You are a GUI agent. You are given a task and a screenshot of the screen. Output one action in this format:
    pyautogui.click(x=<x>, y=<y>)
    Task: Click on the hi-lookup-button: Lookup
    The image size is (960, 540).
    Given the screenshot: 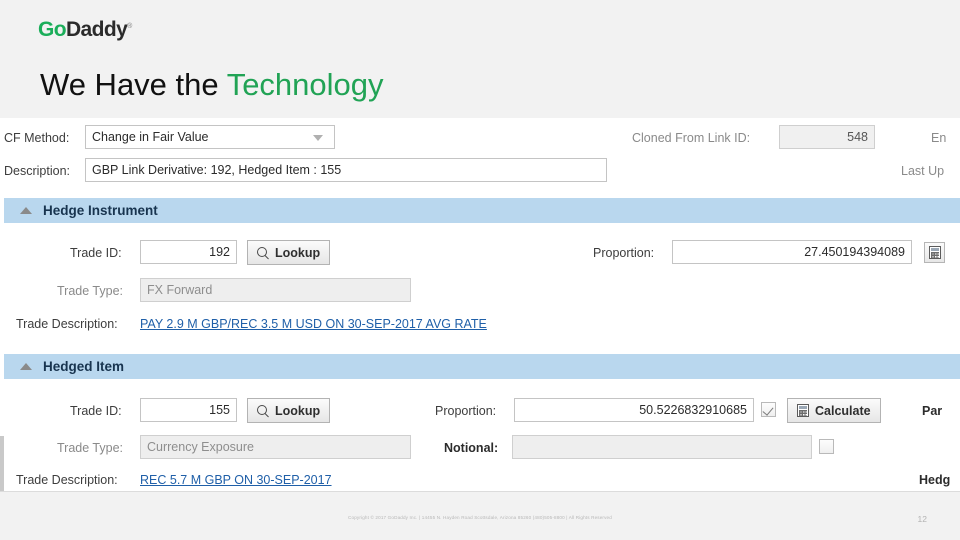 What is the action you would take?
    pyautogui.click(x=289, y=252)
    